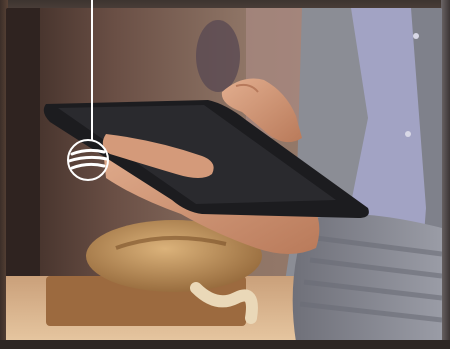  Describe the element at coordinates (88, 160) in the screenshot. I see `striped-circle-badge-icon` at that location.